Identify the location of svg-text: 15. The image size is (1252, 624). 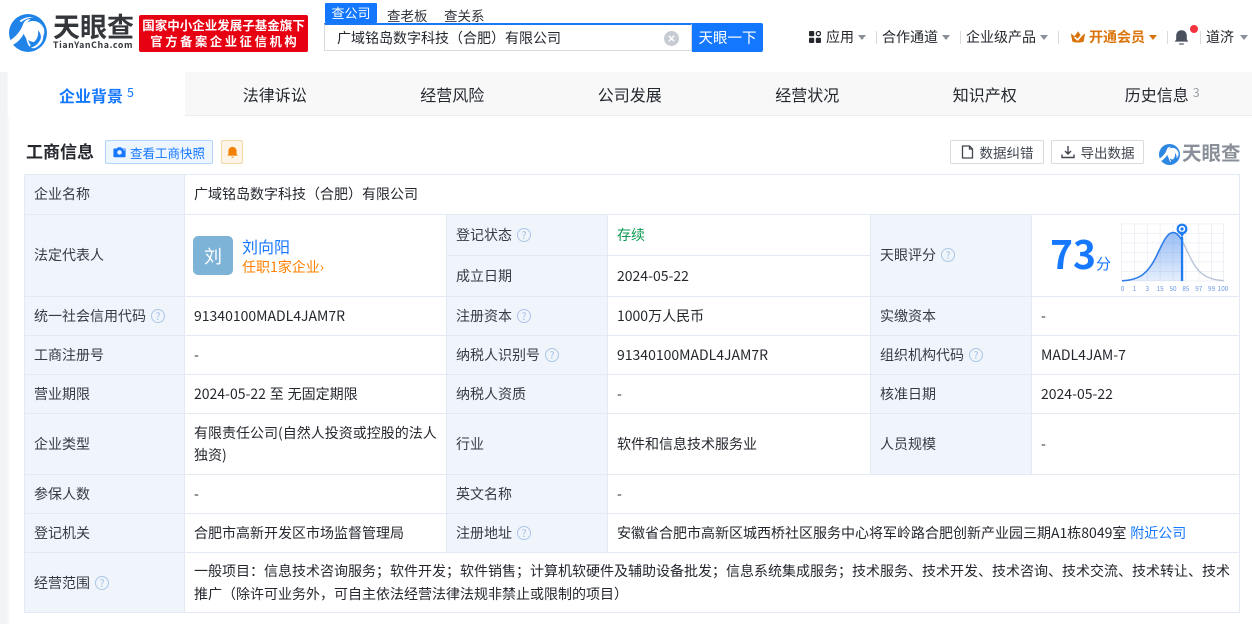
(1161, 288).